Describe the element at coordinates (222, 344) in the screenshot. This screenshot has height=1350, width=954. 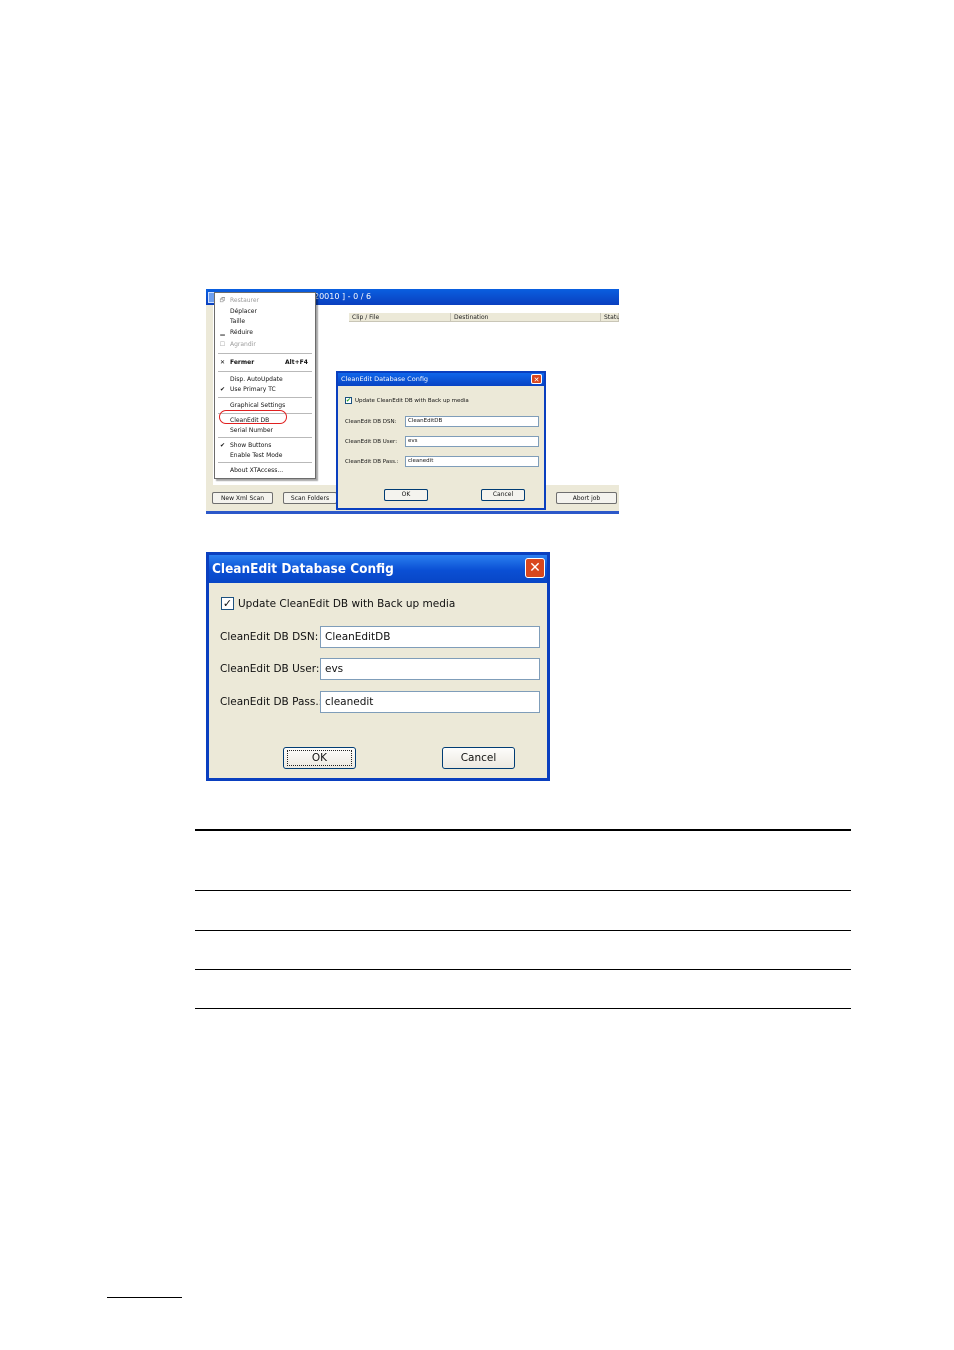
I see `maximize-icon: ☐` at that location.